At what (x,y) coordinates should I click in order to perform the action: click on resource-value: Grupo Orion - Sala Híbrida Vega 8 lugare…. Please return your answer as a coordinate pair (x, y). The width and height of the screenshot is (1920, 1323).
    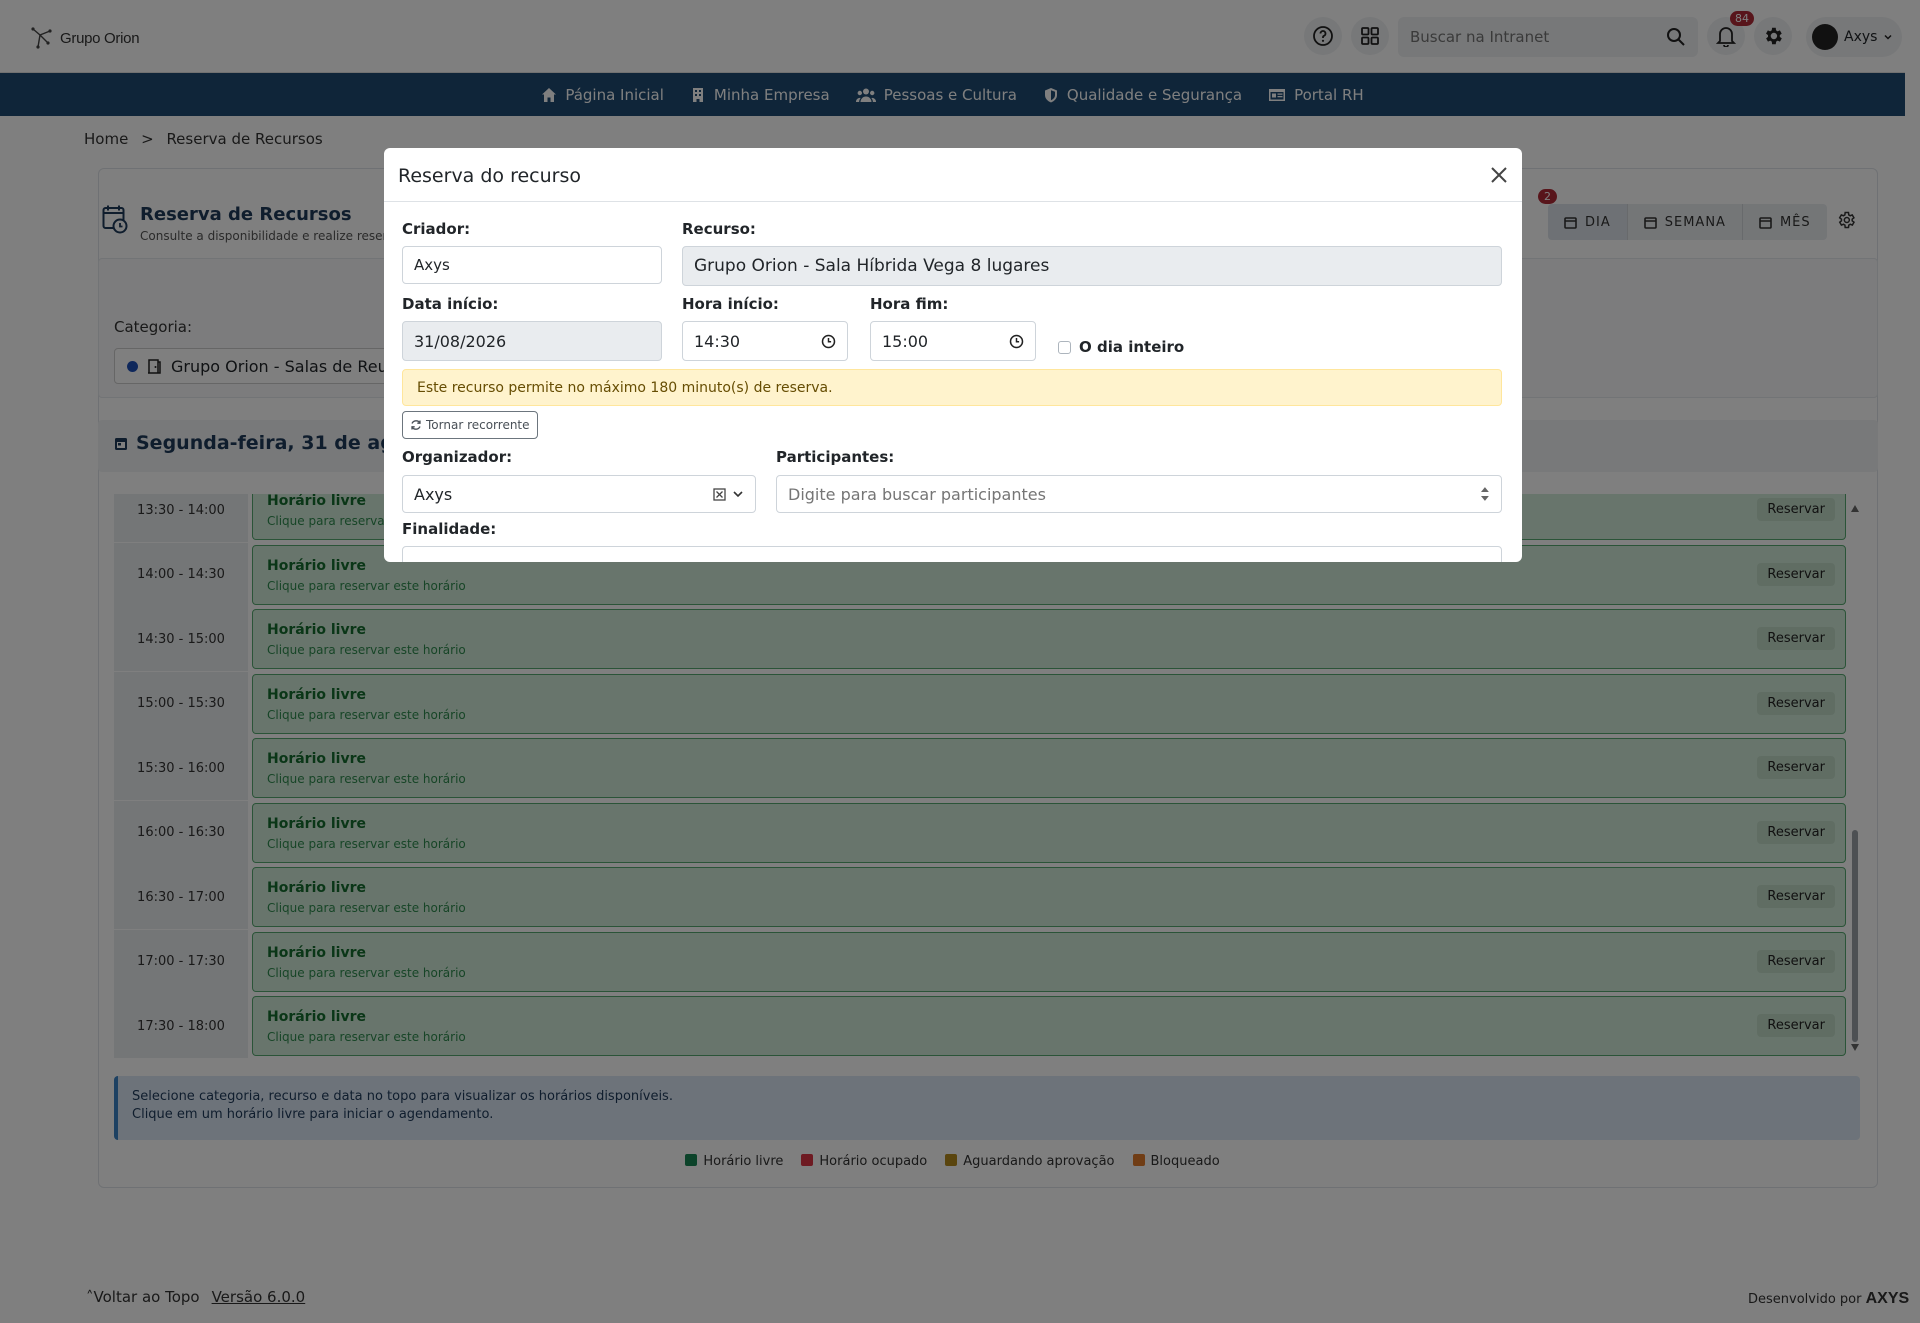
    Looking at the image, I should click on (872, 266).